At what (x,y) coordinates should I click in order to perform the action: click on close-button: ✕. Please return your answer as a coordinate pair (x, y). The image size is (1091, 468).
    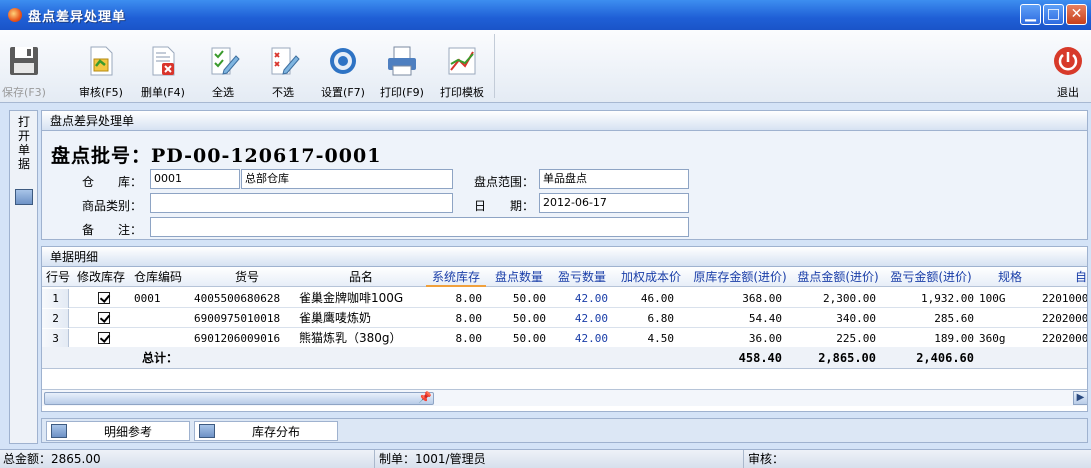
    Looking at the image, I should click on (1076, 14).